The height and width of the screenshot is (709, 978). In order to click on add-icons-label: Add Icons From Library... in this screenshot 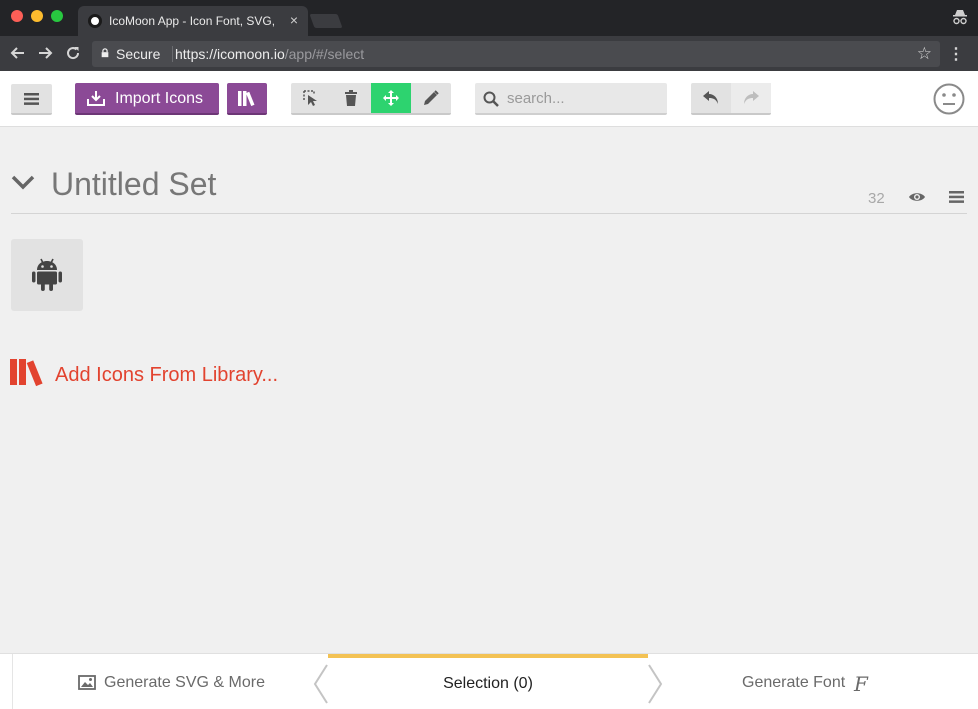, I will do `click(167, 375)`.